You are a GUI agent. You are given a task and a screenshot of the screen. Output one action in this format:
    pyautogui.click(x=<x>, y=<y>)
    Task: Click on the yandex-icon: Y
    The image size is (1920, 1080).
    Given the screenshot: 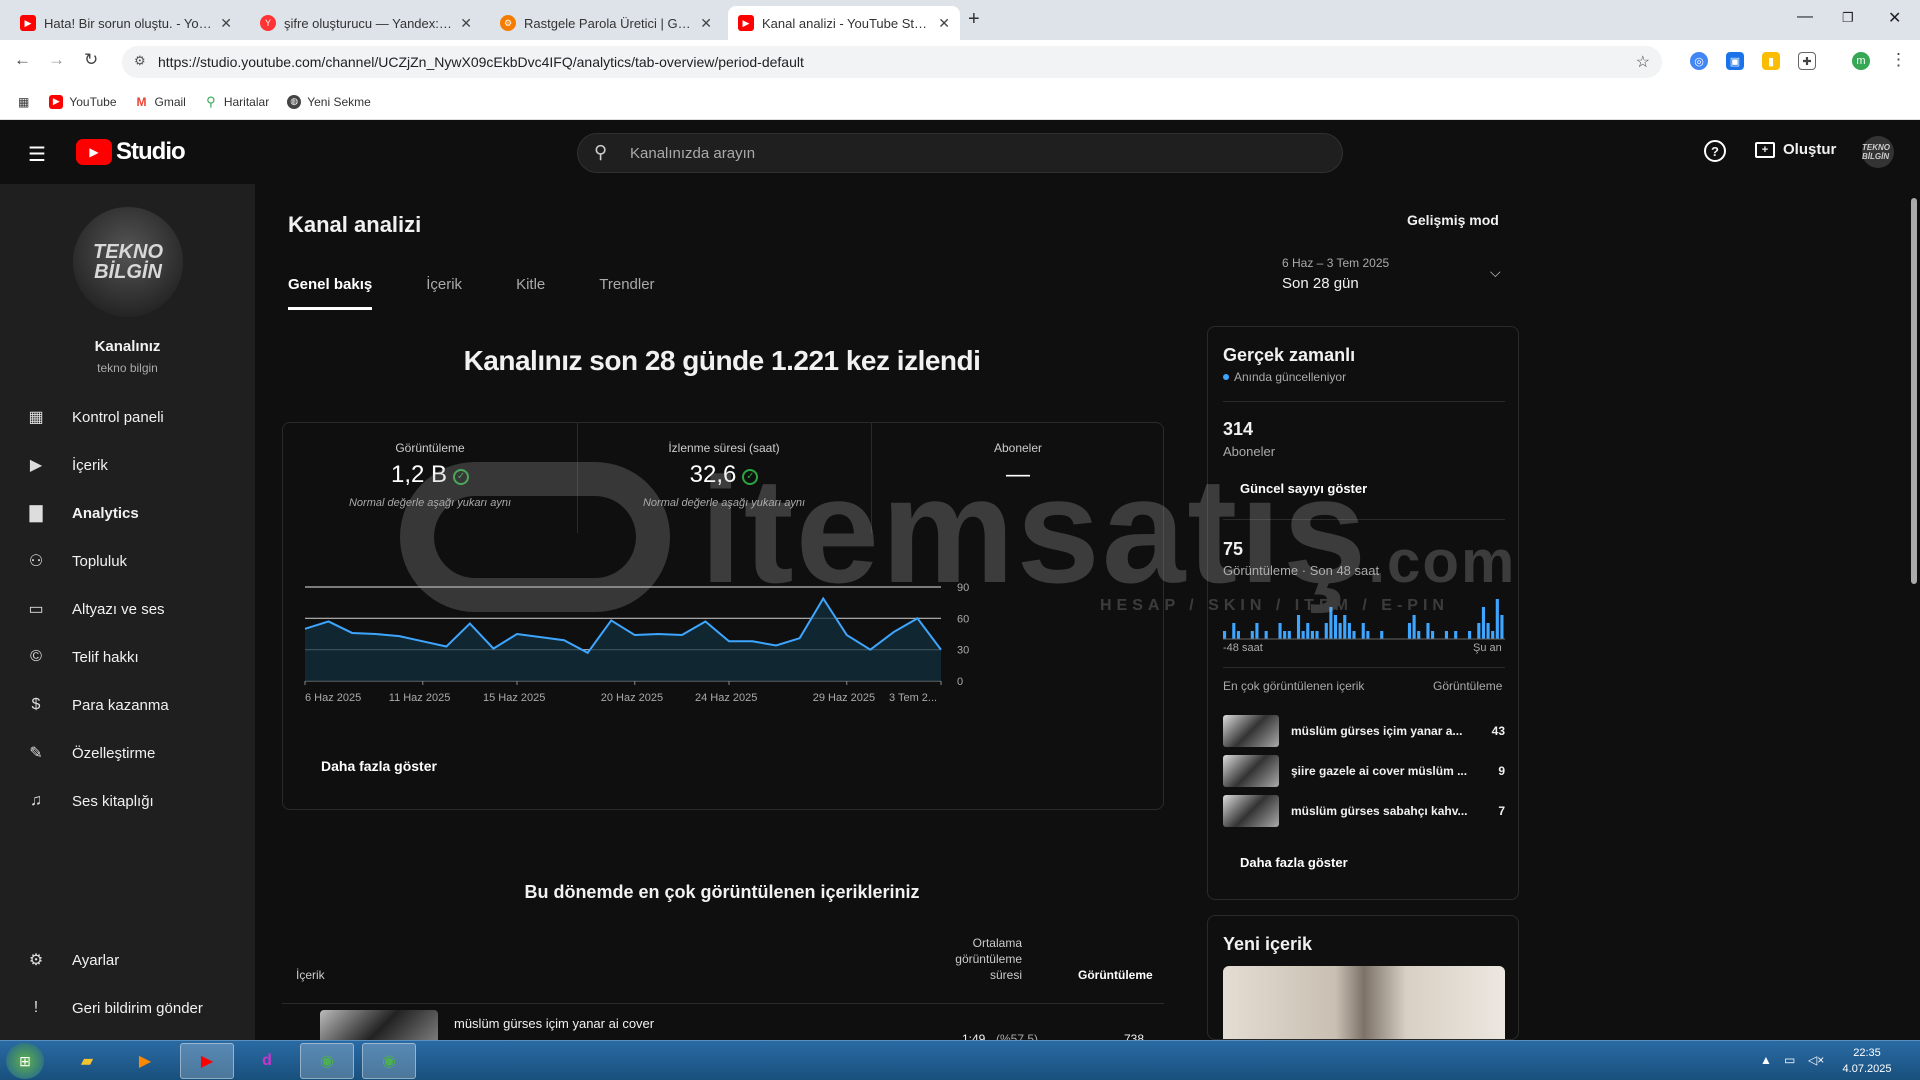 What is the action you would take?
    pyautogui.click(x=268, y=23)
    